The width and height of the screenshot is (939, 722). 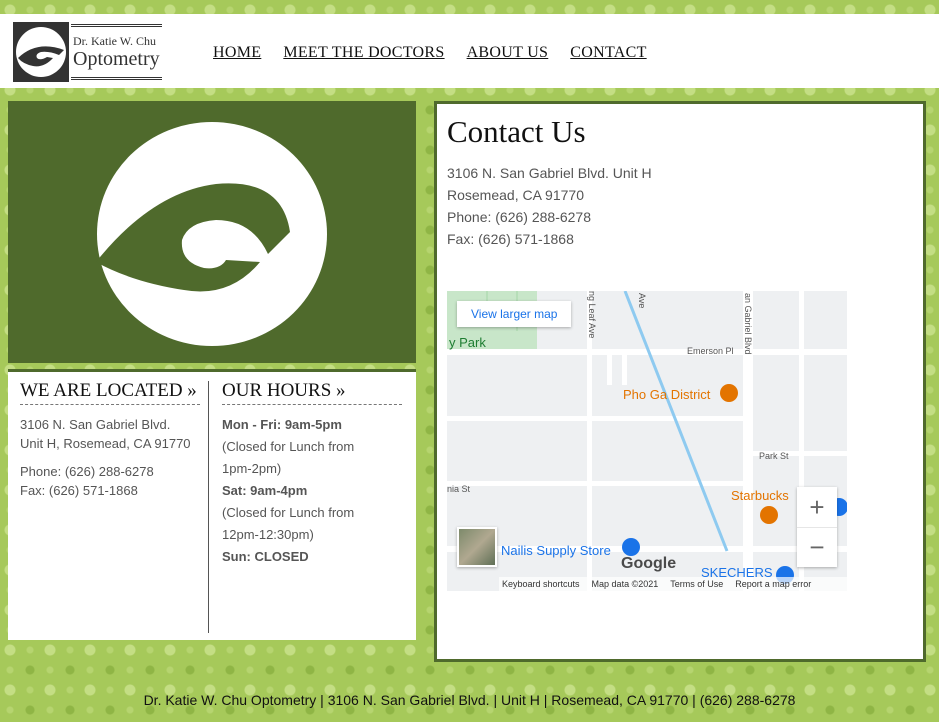 What do you see at coordinates (469, 7) in the screenshot?
I see `top-pattern-strip` at bounding box center [469, 7].